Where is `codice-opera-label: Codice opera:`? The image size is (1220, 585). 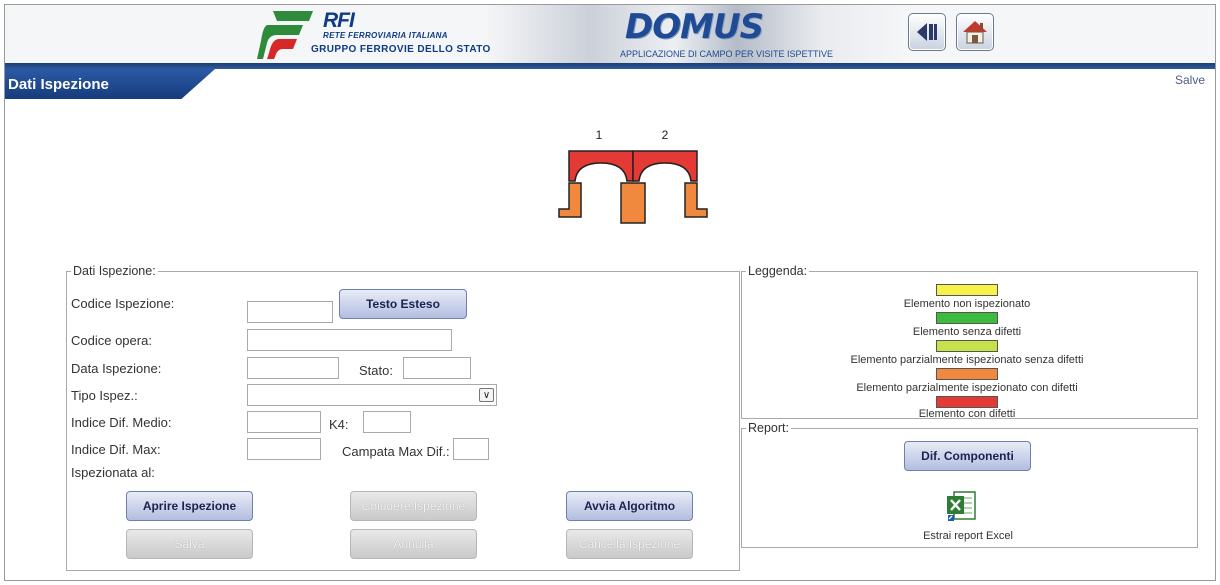 codice-opera-label: Codice opera: is located at coordinates (111, 340).